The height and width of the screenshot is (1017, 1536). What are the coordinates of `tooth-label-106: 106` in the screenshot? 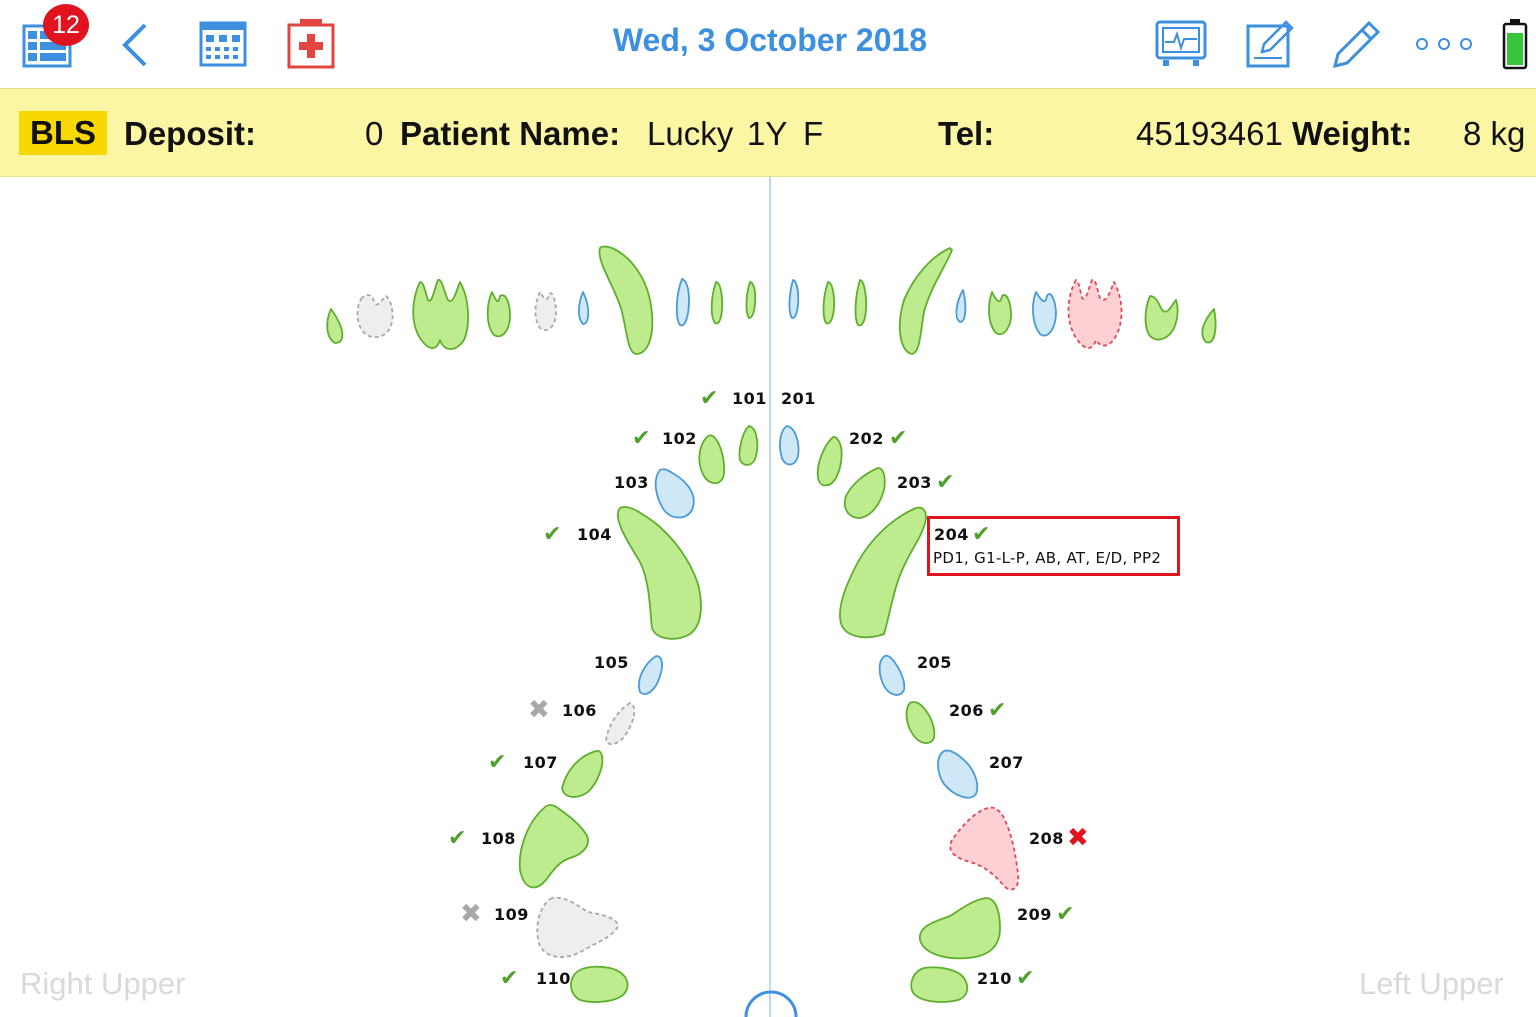 It's located at (579, 710).